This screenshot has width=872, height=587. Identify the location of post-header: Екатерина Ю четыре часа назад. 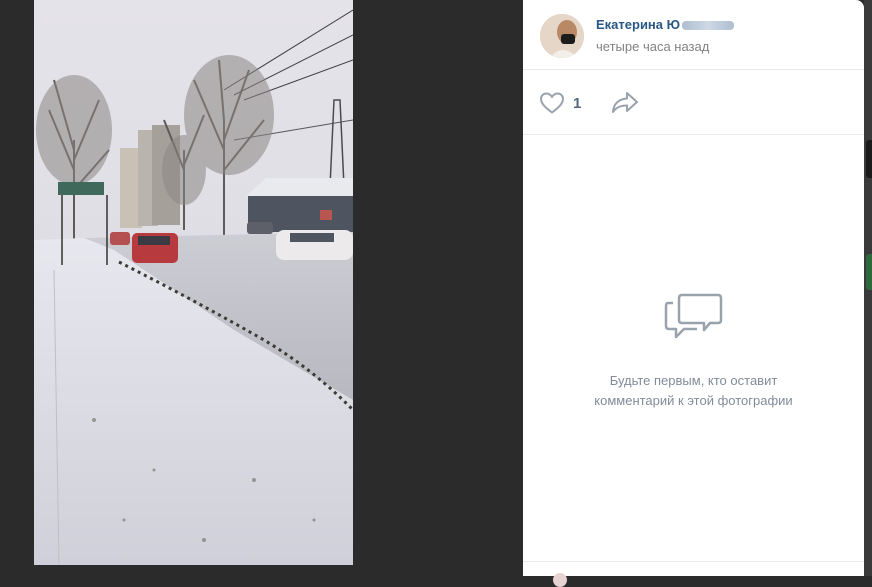
(693, 35).